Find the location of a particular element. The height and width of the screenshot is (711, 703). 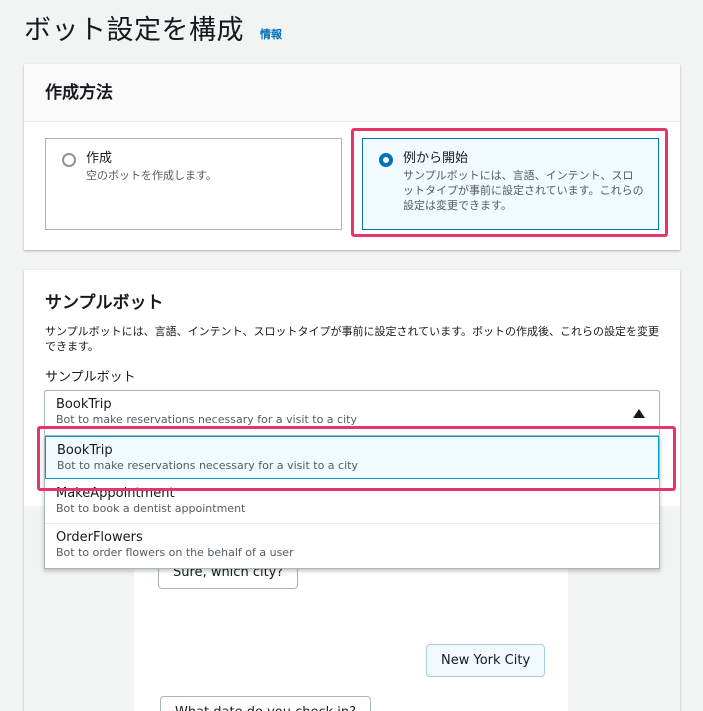

sample-bot-title: サンプルボット is located at coordinates (104, 303).